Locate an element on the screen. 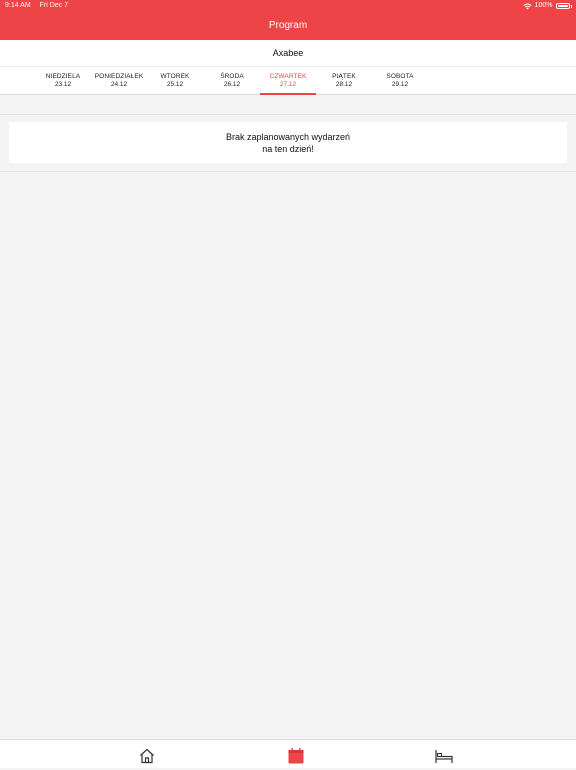 The height and width of the screenshot is (770, 576). divider is located at coordinates (288, 171).